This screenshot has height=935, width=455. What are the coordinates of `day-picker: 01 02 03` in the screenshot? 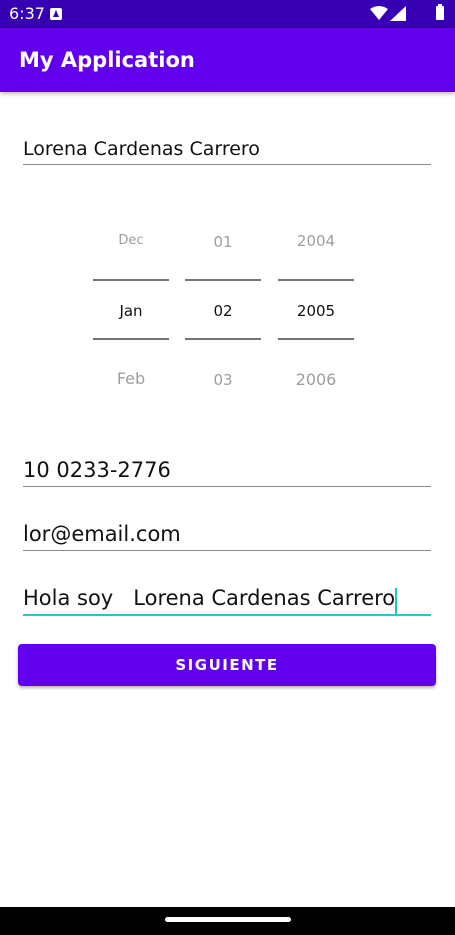 It's located at (223, 310).